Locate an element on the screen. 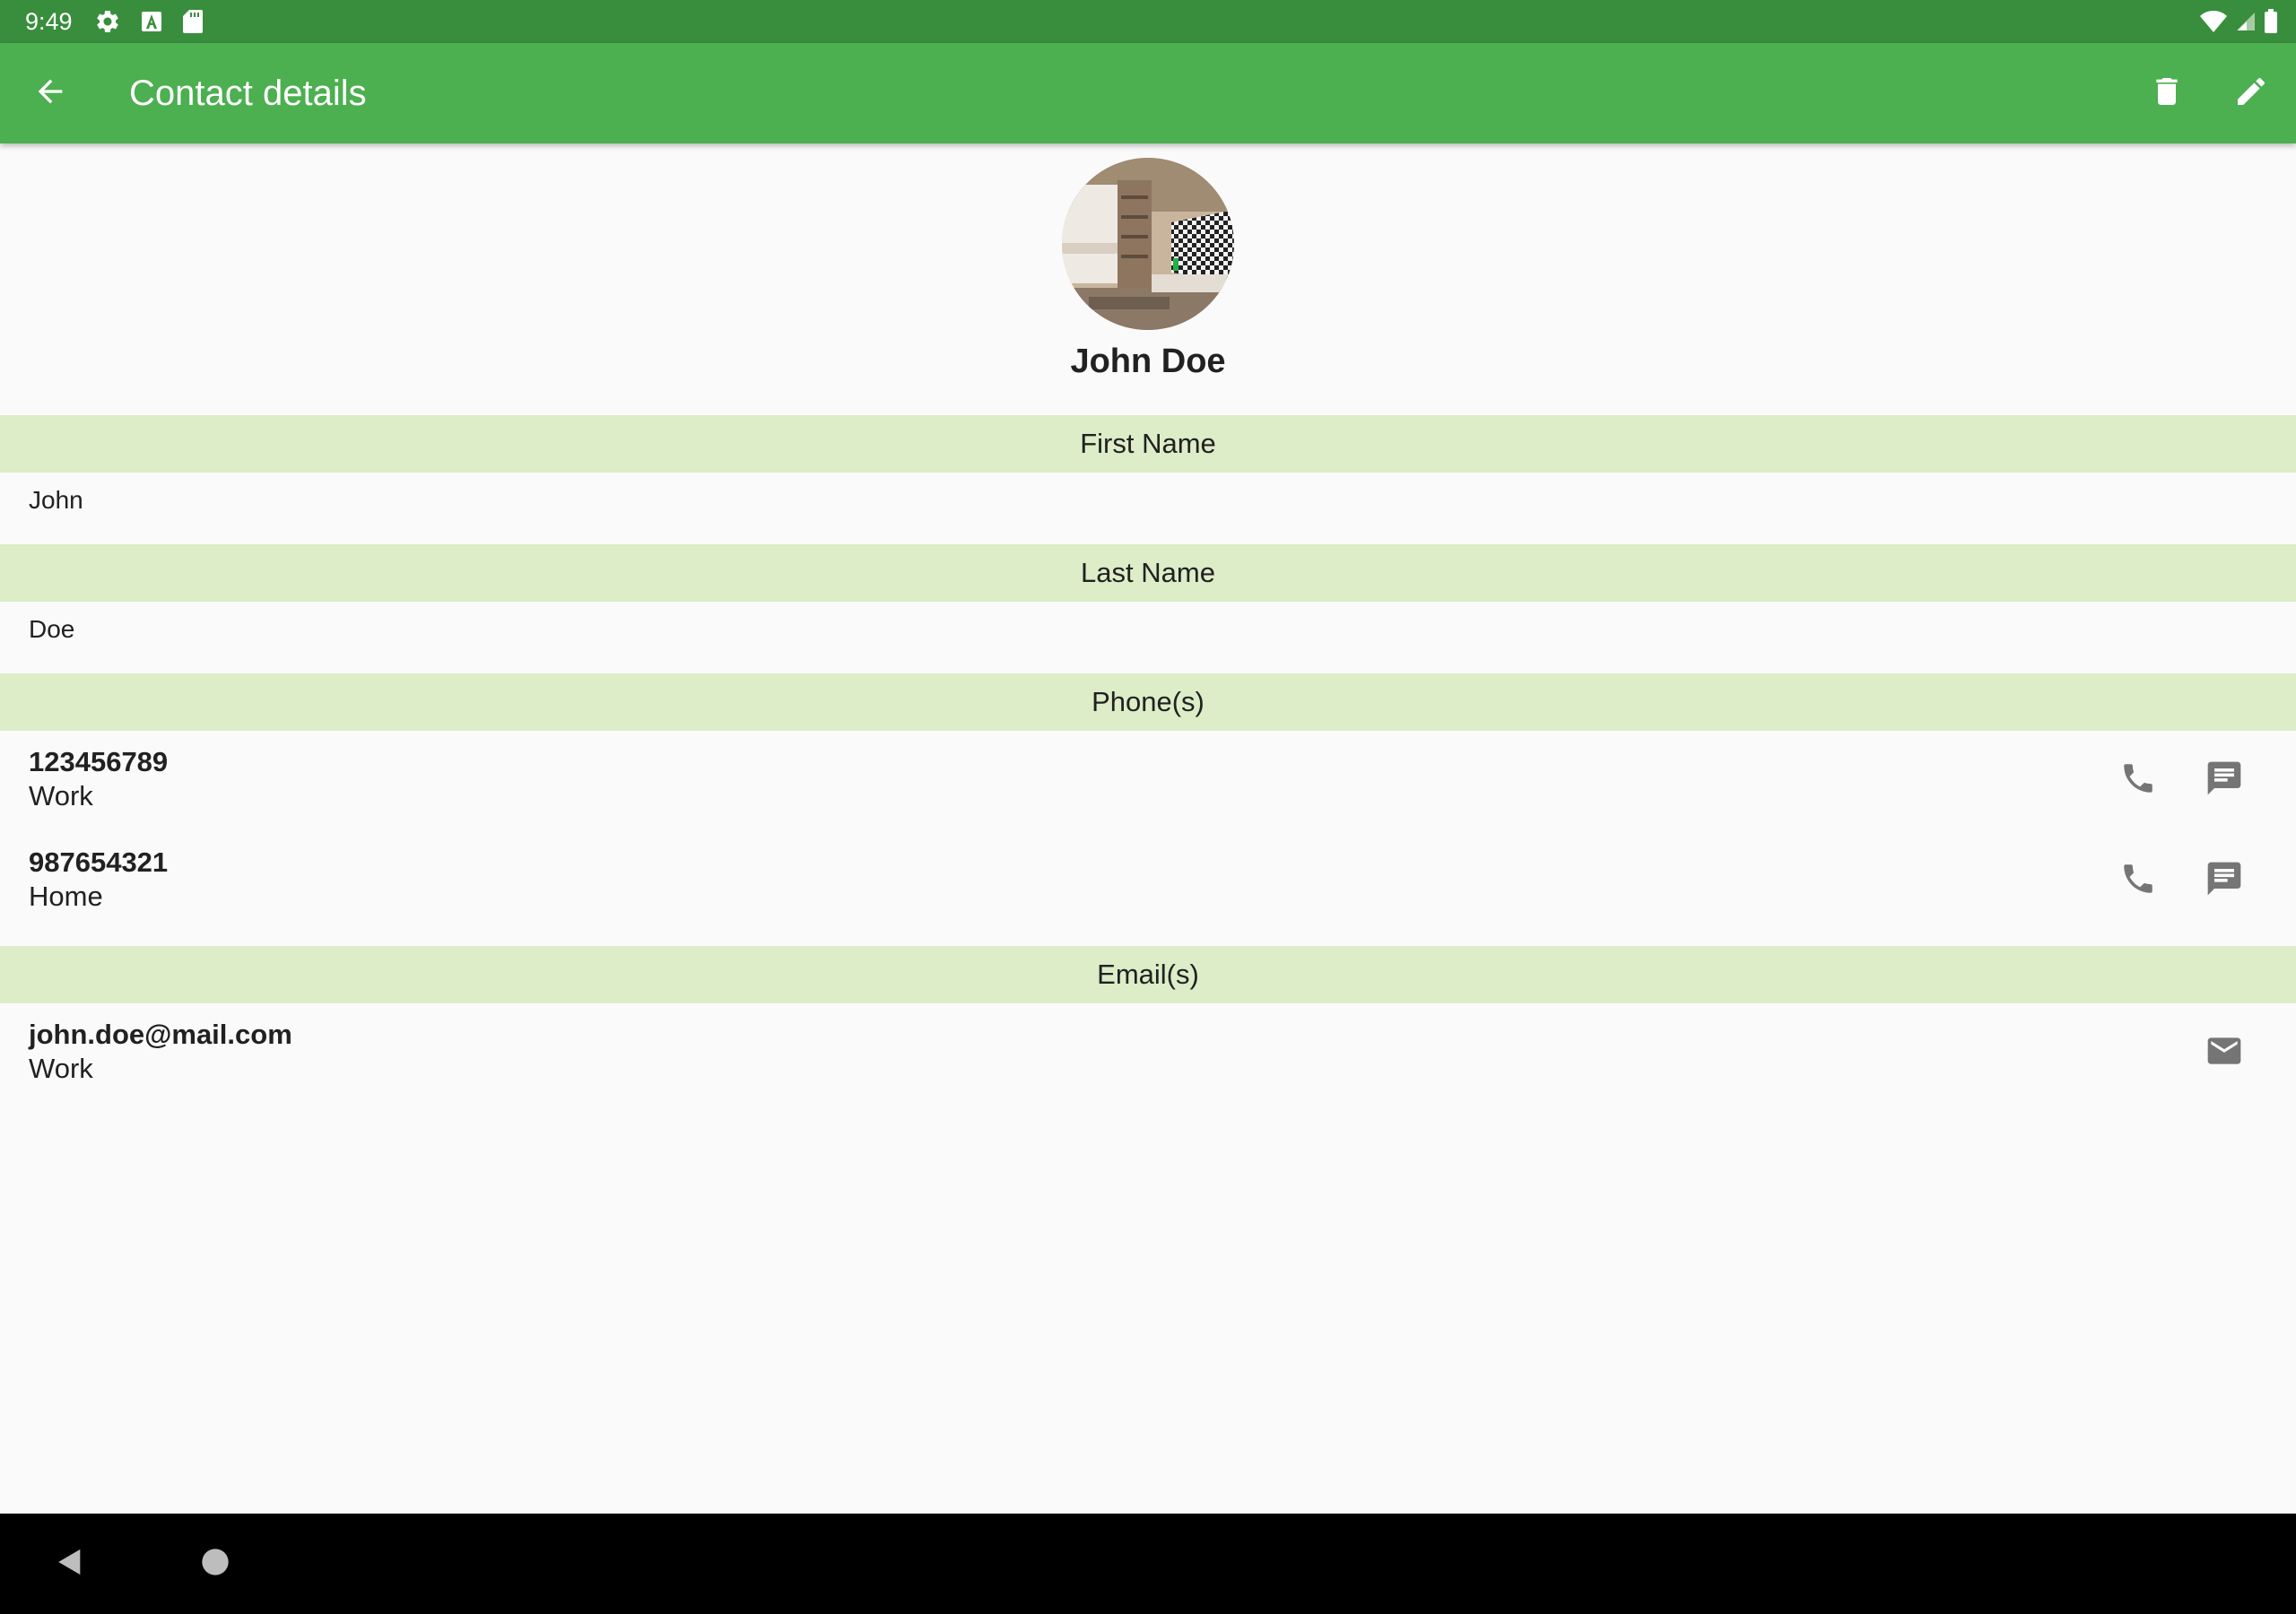  nav-home-icon is located at coordinates (215, 1564).